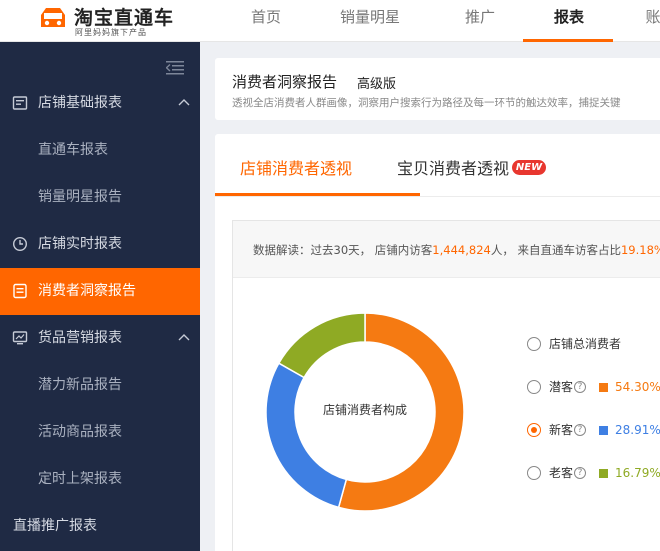 The width and height of the screenshot is (660, 551). I want to click on sidebar-item-scheduled-listing: 定时上架报表, so click(100, 479).